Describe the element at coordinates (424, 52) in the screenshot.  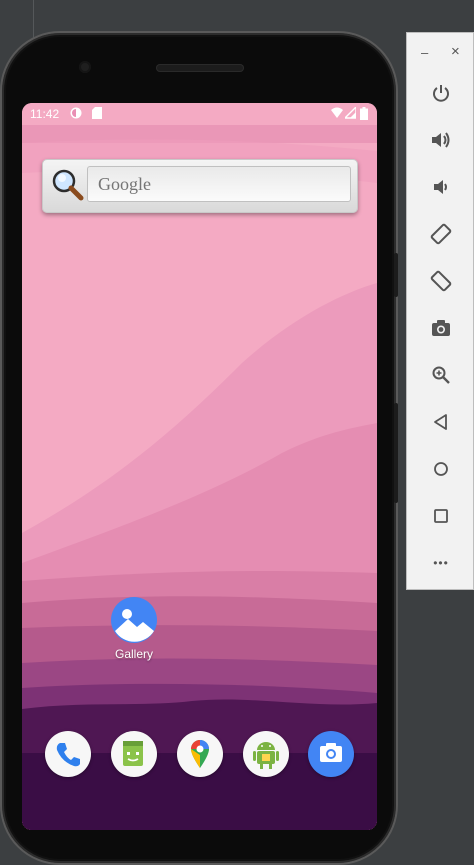
I see `minimize-button: –` at that location.